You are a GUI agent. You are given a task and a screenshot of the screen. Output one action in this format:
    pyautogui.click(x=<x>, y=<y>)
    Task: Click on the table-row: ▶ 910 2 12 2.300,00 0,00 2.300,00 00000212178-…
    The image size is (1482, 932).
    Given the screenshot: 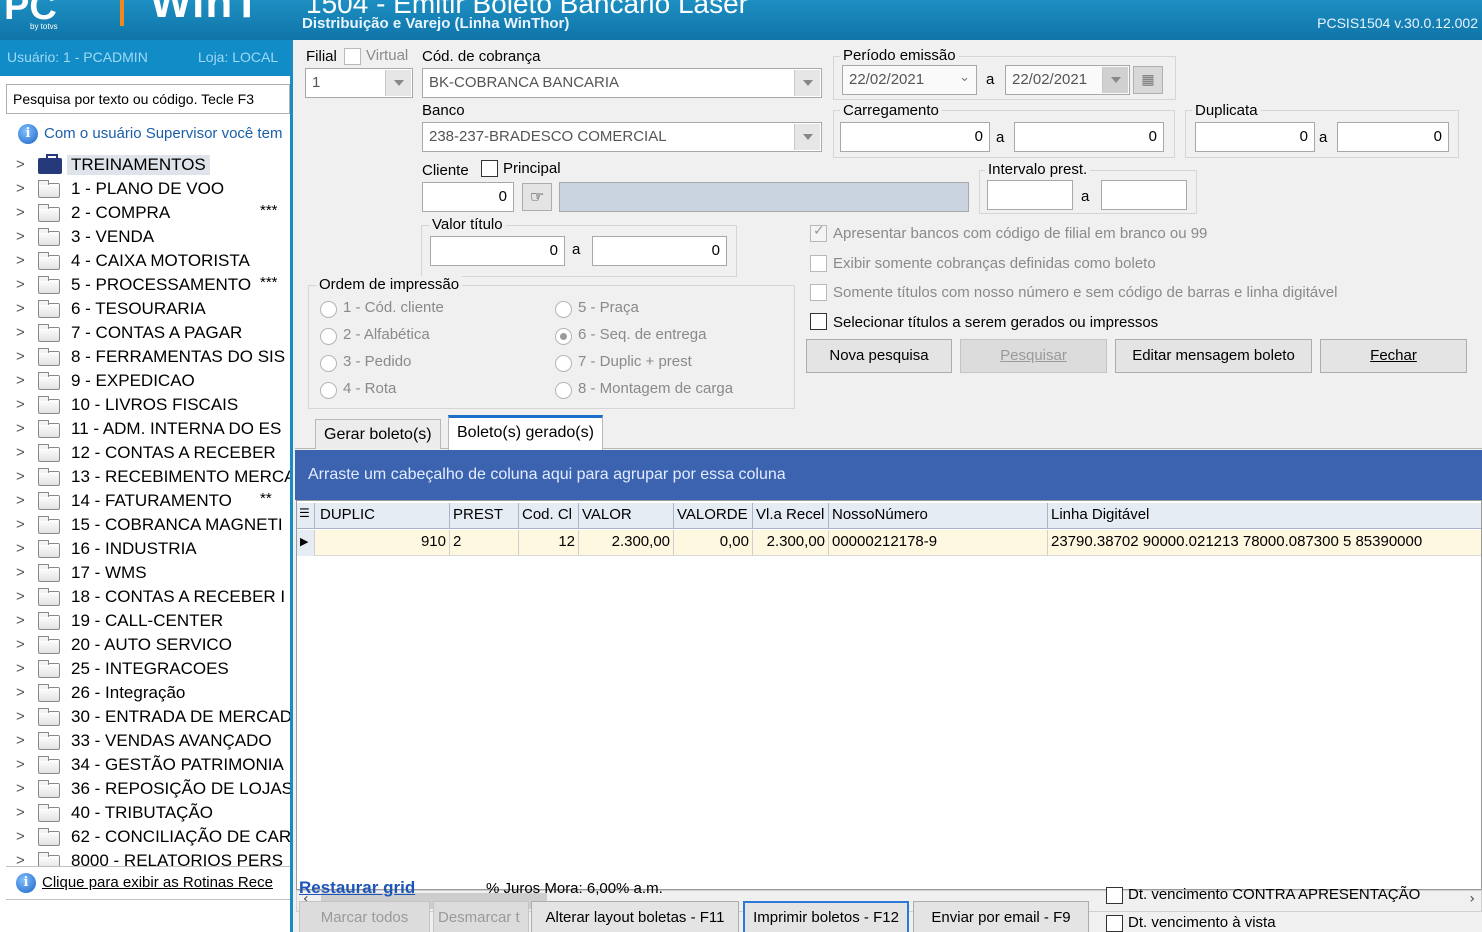 What is the action you would take?
    pyautogui.click(x=889, y=543)
    